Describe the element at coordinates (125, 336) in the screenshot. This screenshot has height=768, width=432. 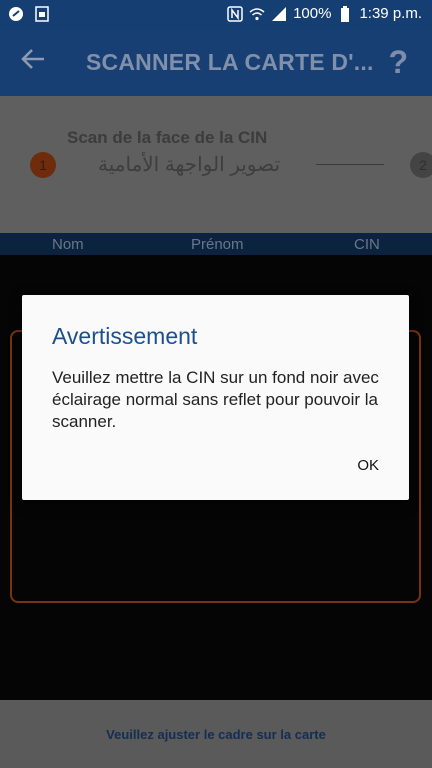
I see `dialog-title: Avertissement` at that location.